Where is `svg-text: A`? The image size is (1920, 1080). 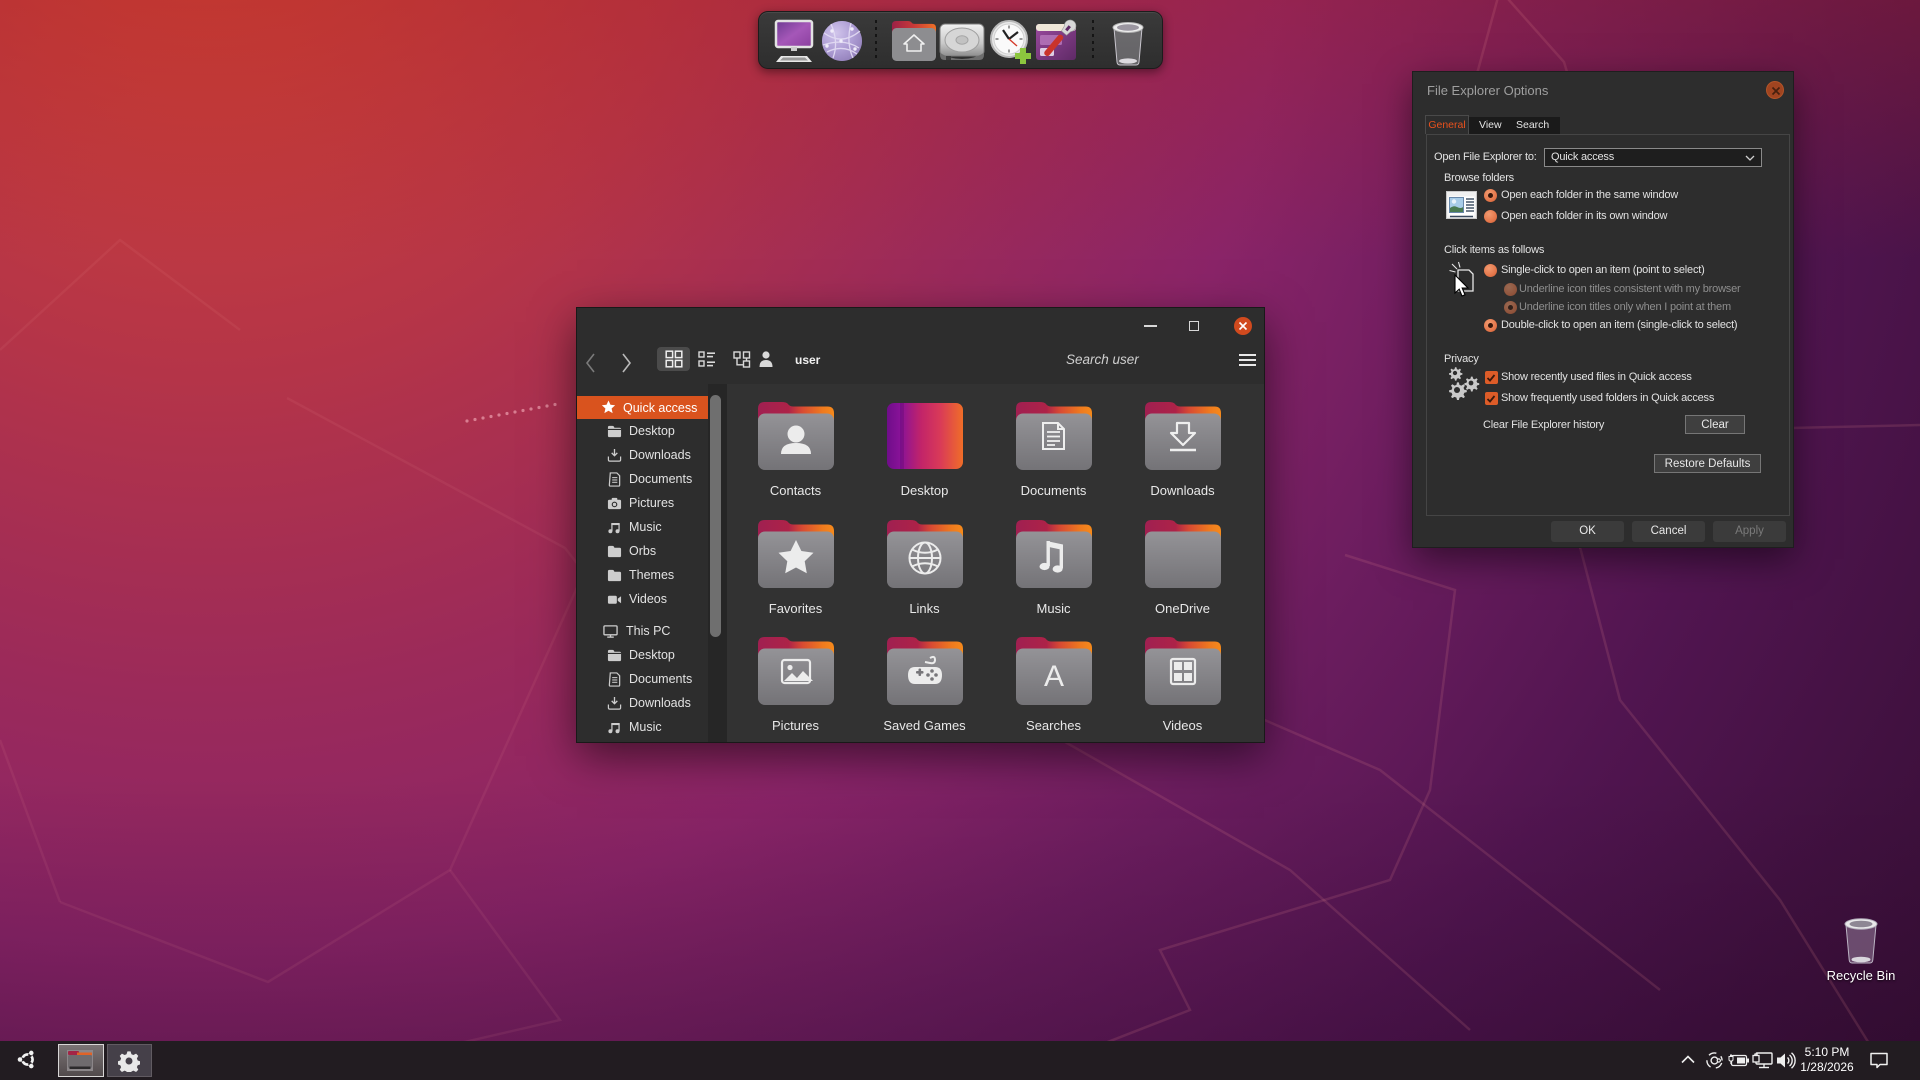 svg-text: A is located at coordinates (1053, 676).